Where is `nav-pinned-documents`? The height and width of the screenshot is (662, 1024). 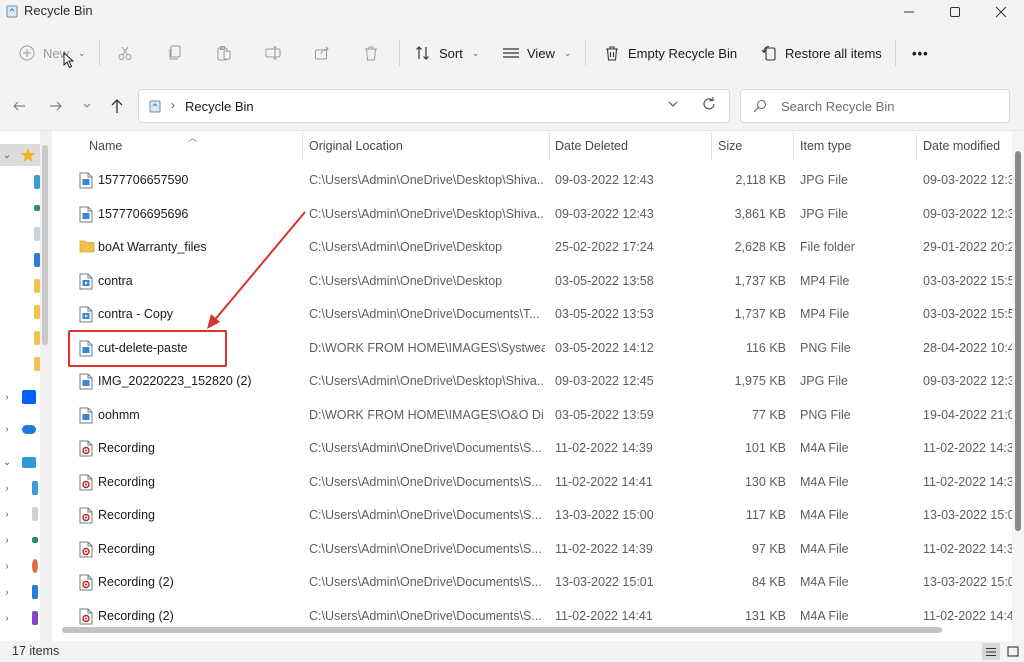
nav-pinned-documents is located at coordinates (20, 234).